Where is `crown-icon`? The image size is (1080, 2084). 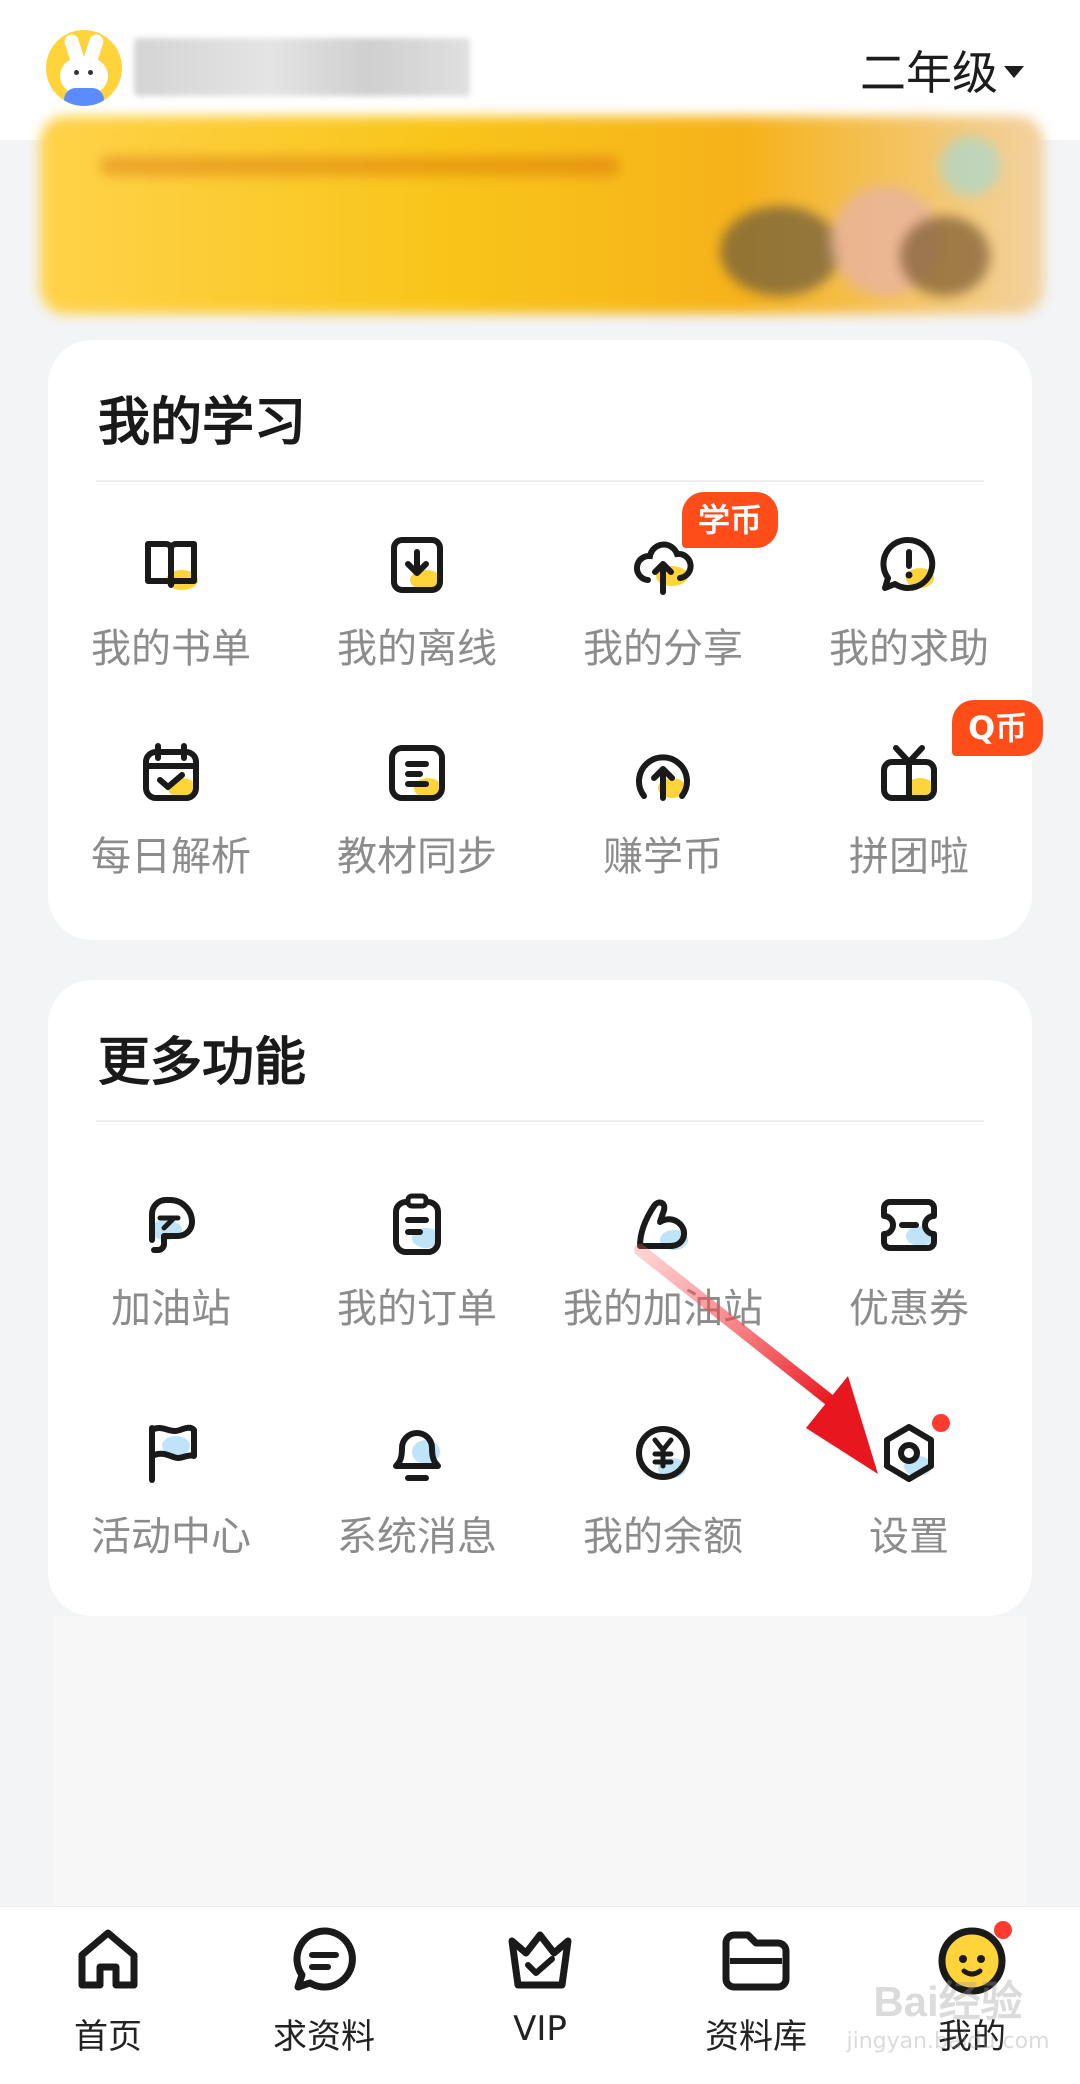 crown-icon is located at coordinates (540, 1961).